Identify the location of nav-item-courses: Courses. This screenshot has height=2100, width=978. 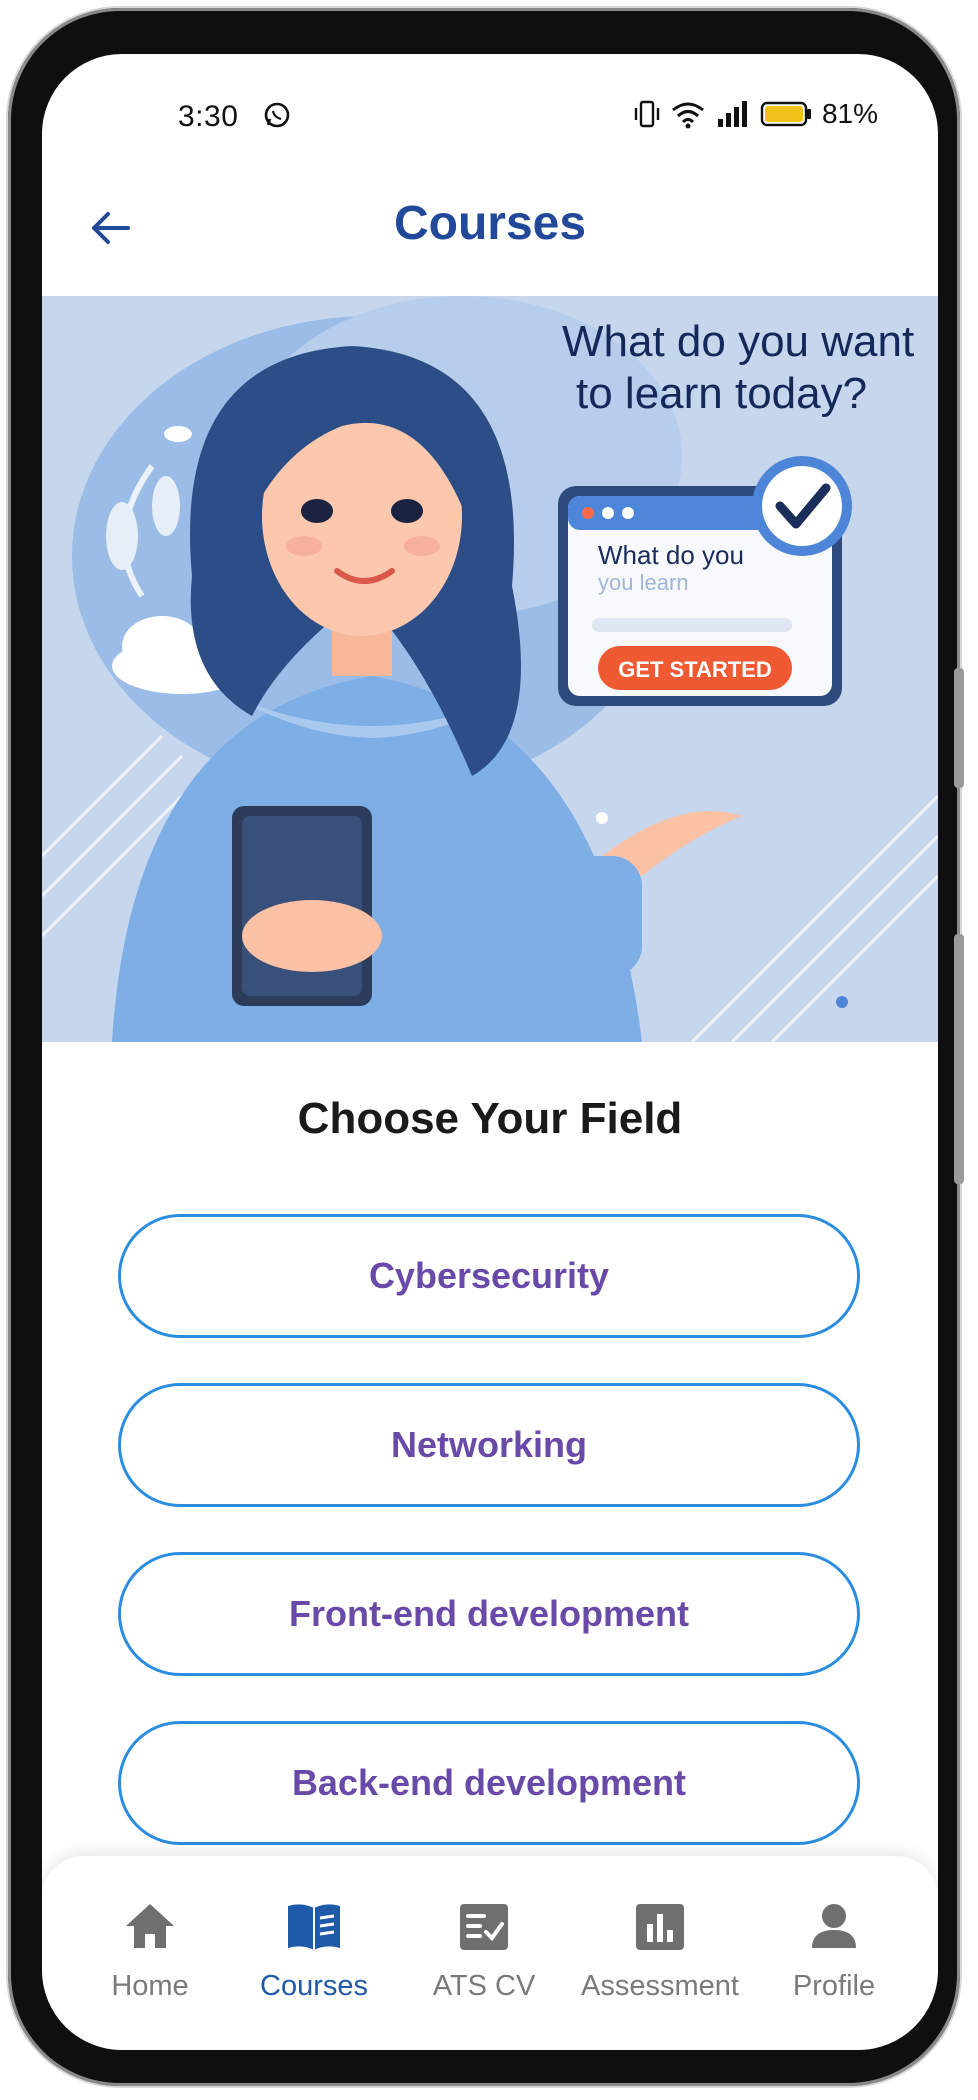
(314, 1949).